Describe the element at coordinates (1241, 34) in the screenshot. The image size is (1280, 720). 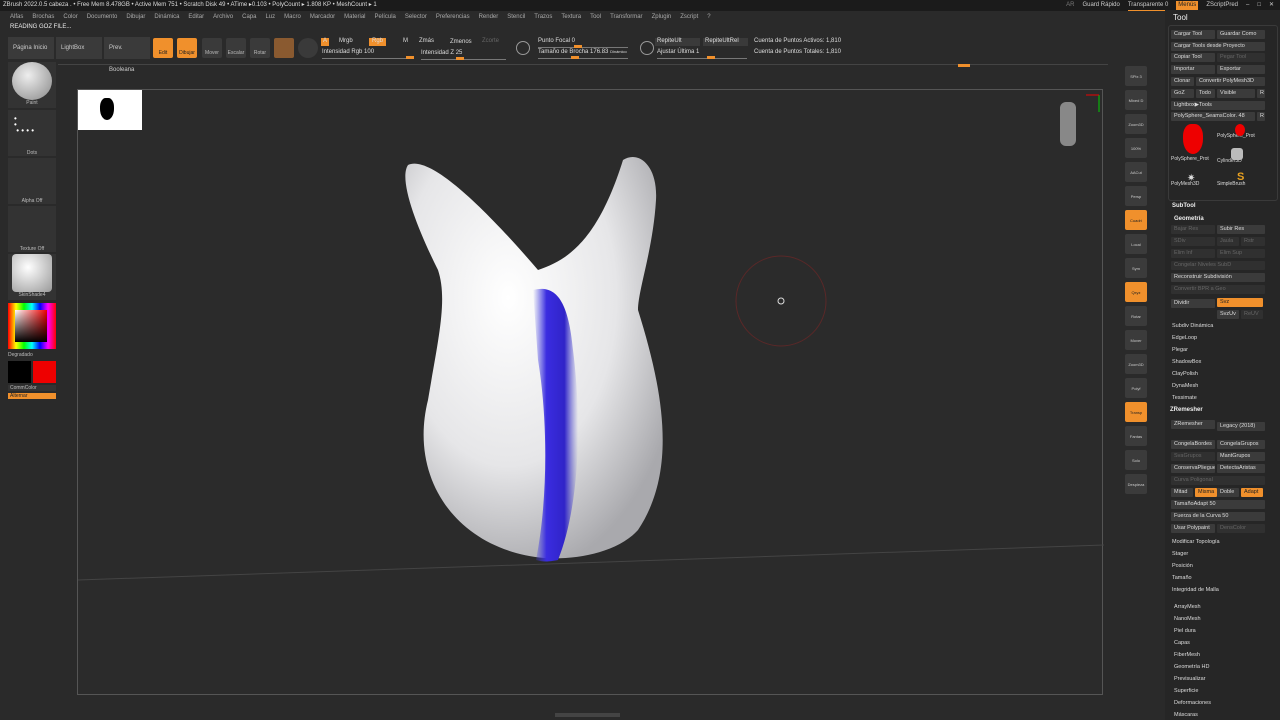
I see `panel-button: Guardar Como` at that location.